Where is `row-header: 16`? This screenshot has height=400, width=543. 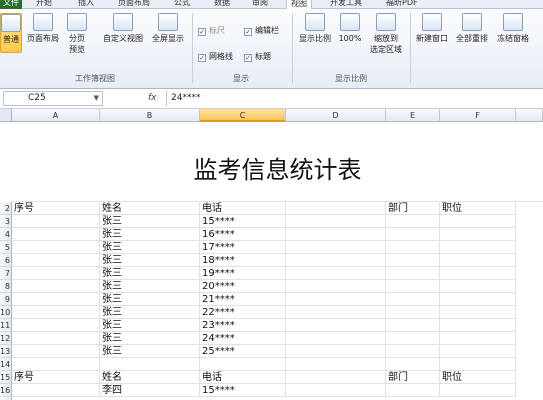 row-header: 16 is located at coordinates (6, 390).